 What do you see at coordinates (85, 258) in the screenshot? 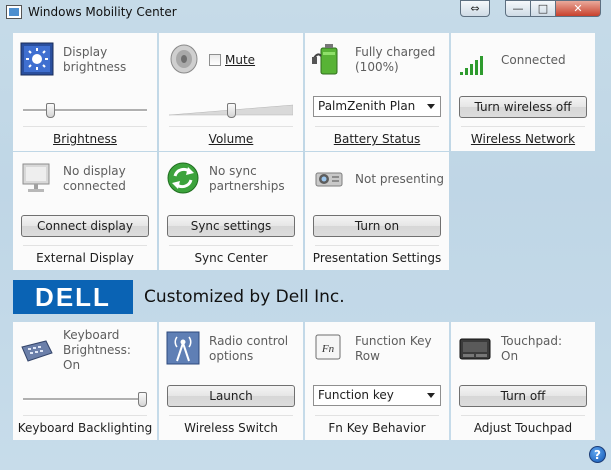
I see `external-display-title: External Display` at bounding box center [85, 258].